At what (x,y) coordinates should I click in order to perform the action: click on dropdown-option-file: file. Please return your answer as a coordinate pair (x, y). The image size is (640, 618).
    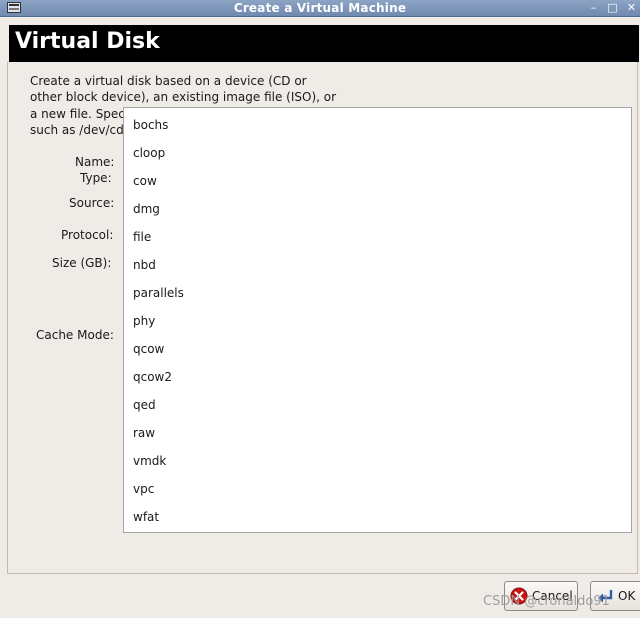
    Looking at the image, I should click on (142, 237).